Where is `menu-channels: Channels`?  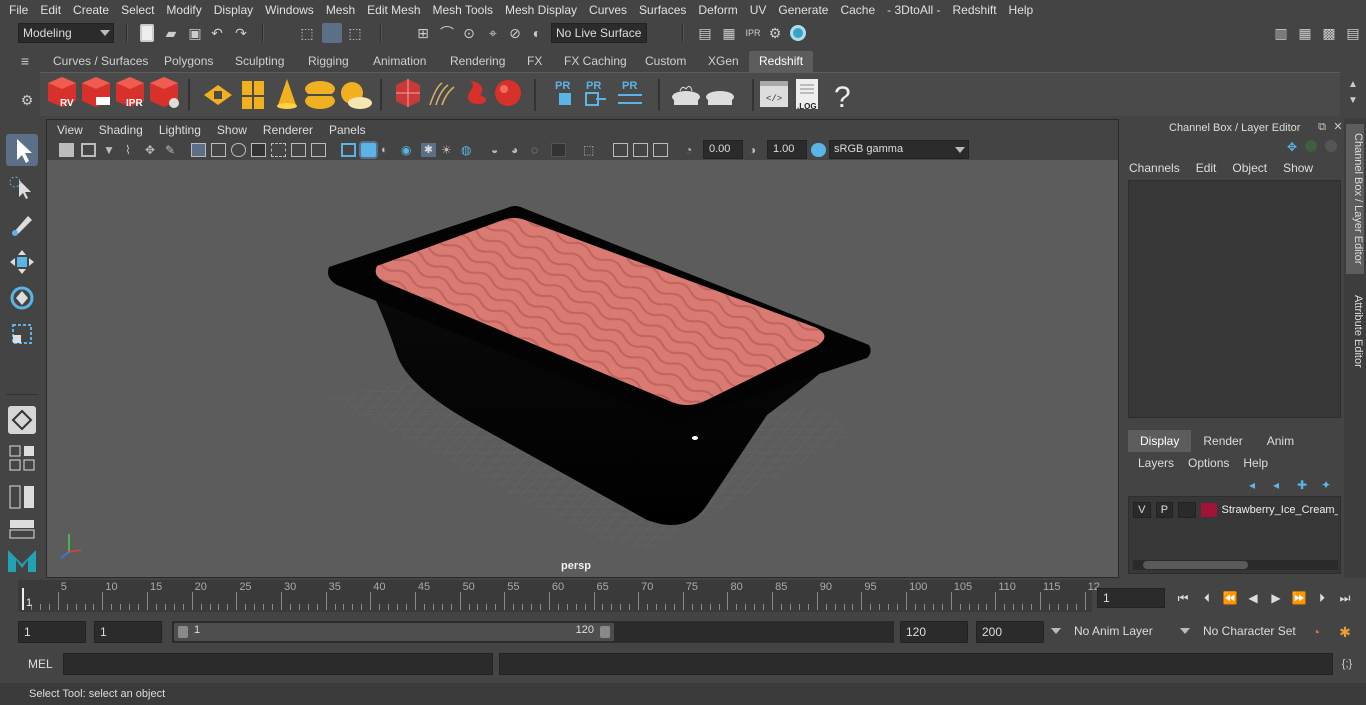 menu-channels: Channels is located at coordinates (1154, 168).